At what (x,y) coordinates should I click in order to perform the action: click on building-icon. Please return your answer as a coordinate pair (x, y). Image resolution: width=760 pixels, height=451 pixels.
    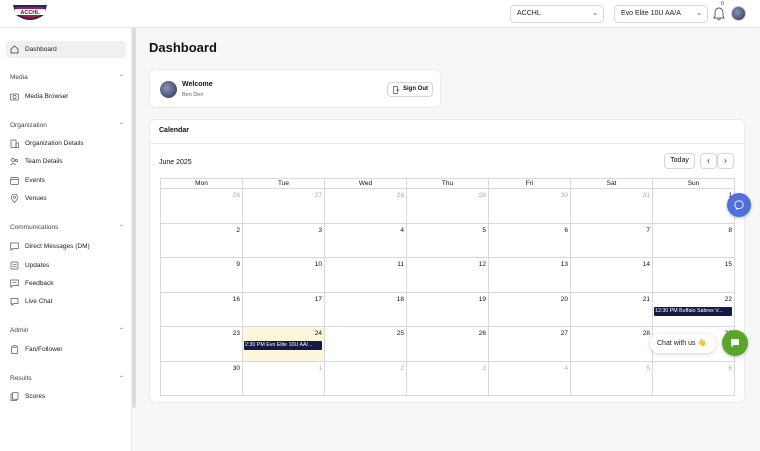
    Looking at the image, I should click on (14, 143).